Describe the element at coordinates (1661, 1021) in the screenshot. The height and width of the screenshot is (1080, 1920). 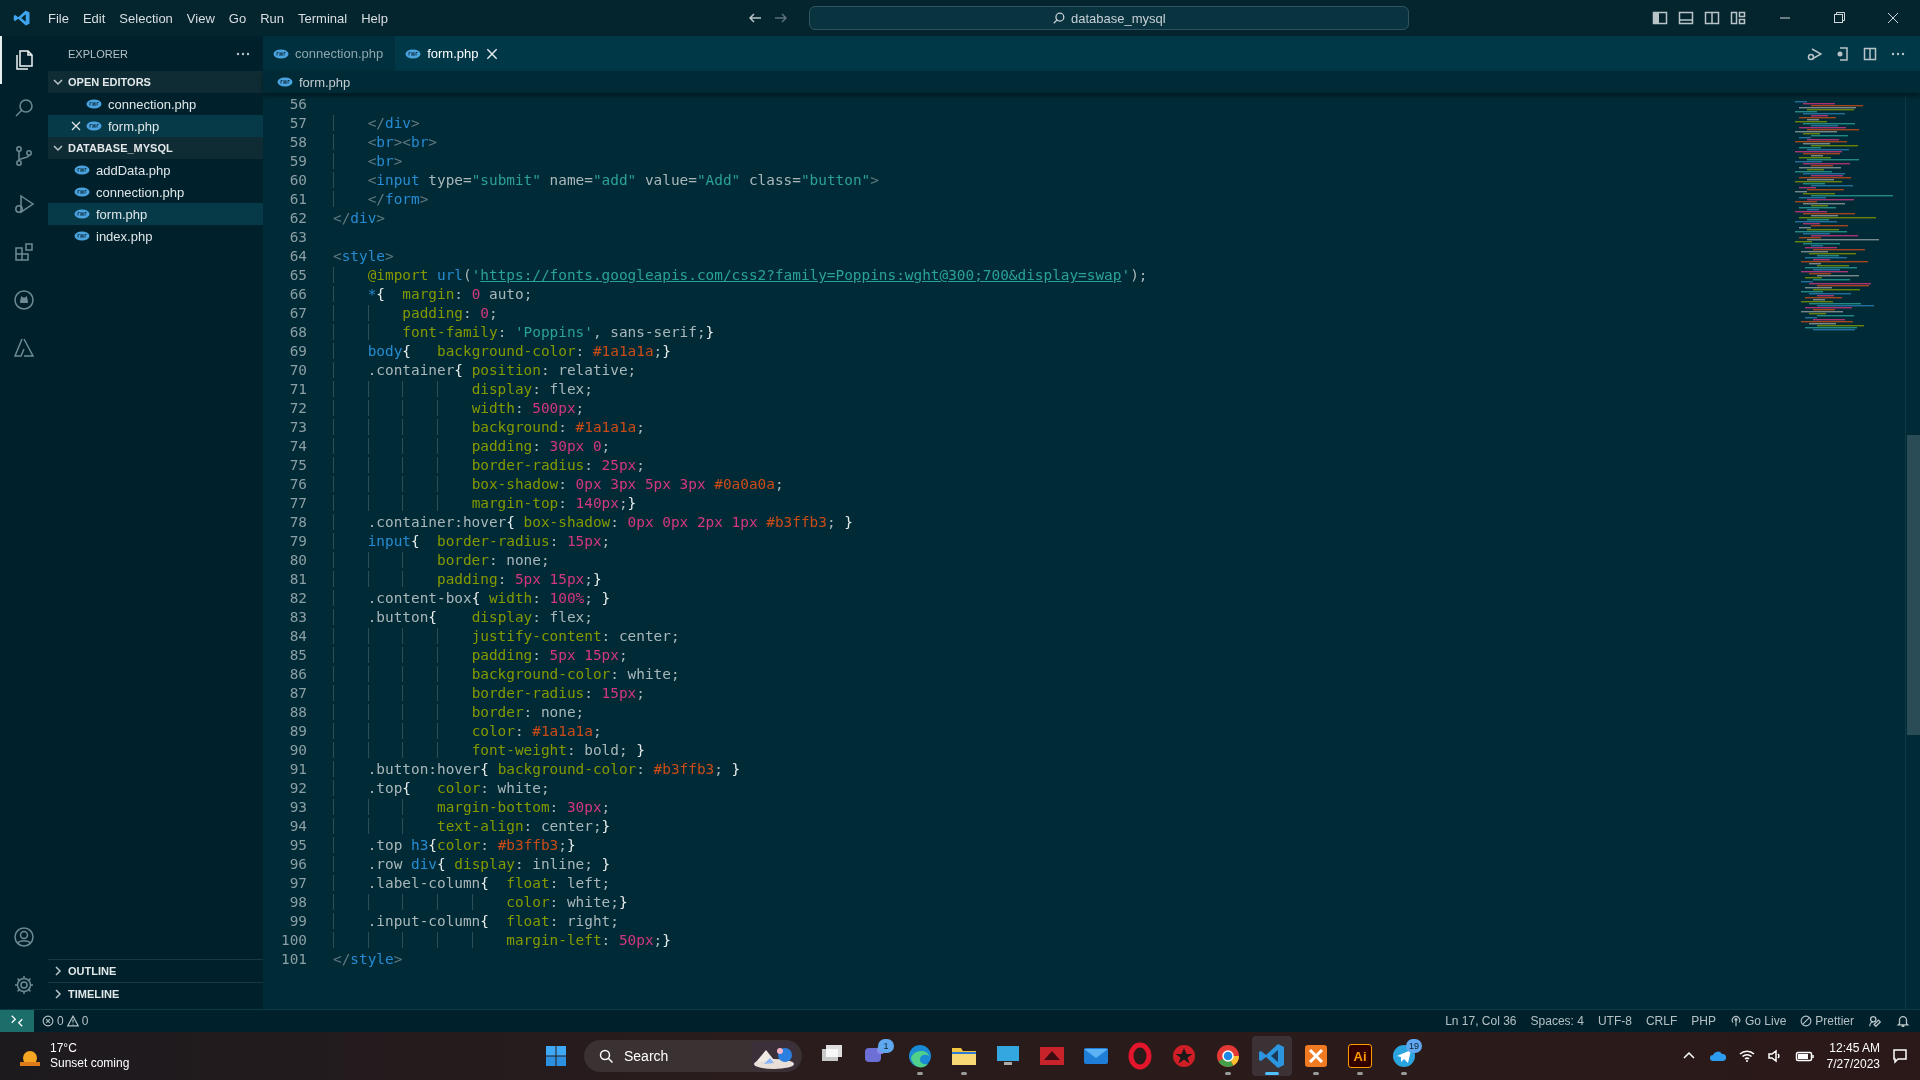
I see `status-item: CRLF` at that location.